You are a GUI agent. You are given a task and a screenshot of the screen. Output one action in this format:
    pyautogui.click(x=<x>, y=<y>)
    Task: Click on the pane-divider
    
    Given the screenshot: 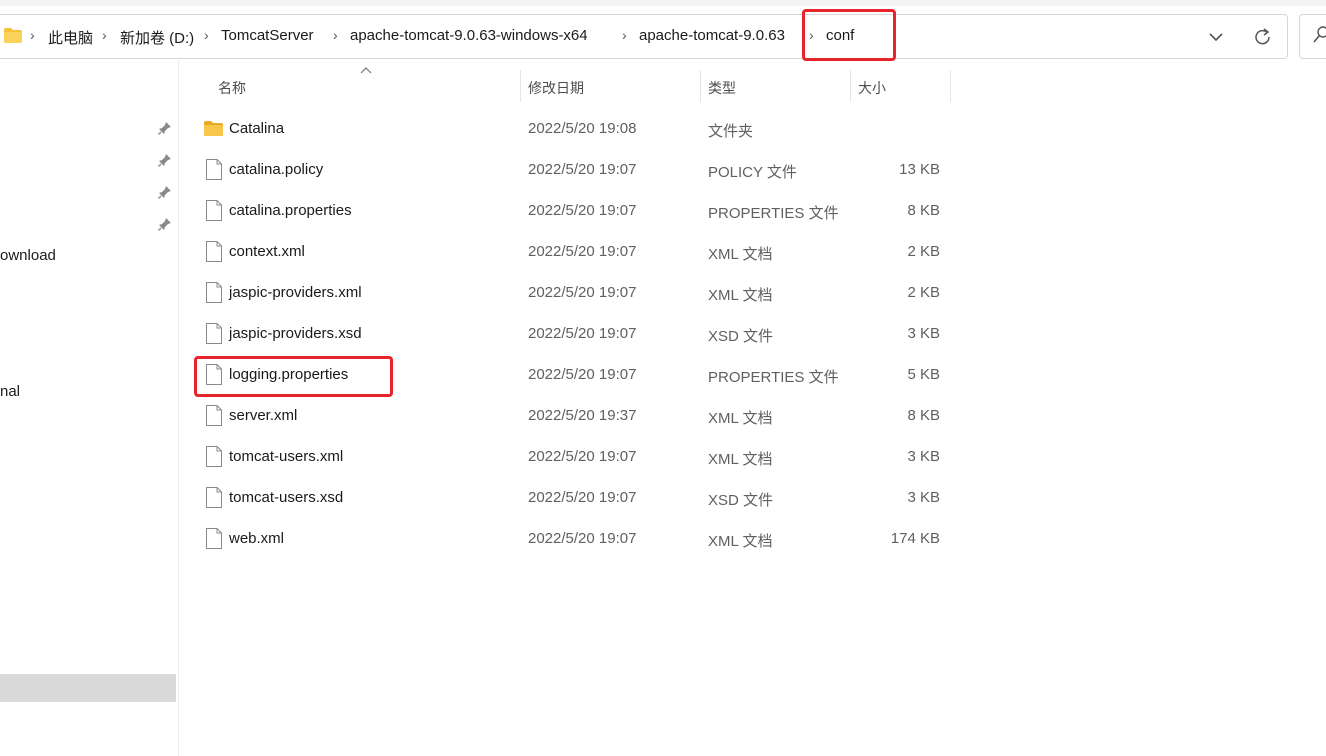 What is the action you would take?
    pyautogui.click(x=178, y=408)
    